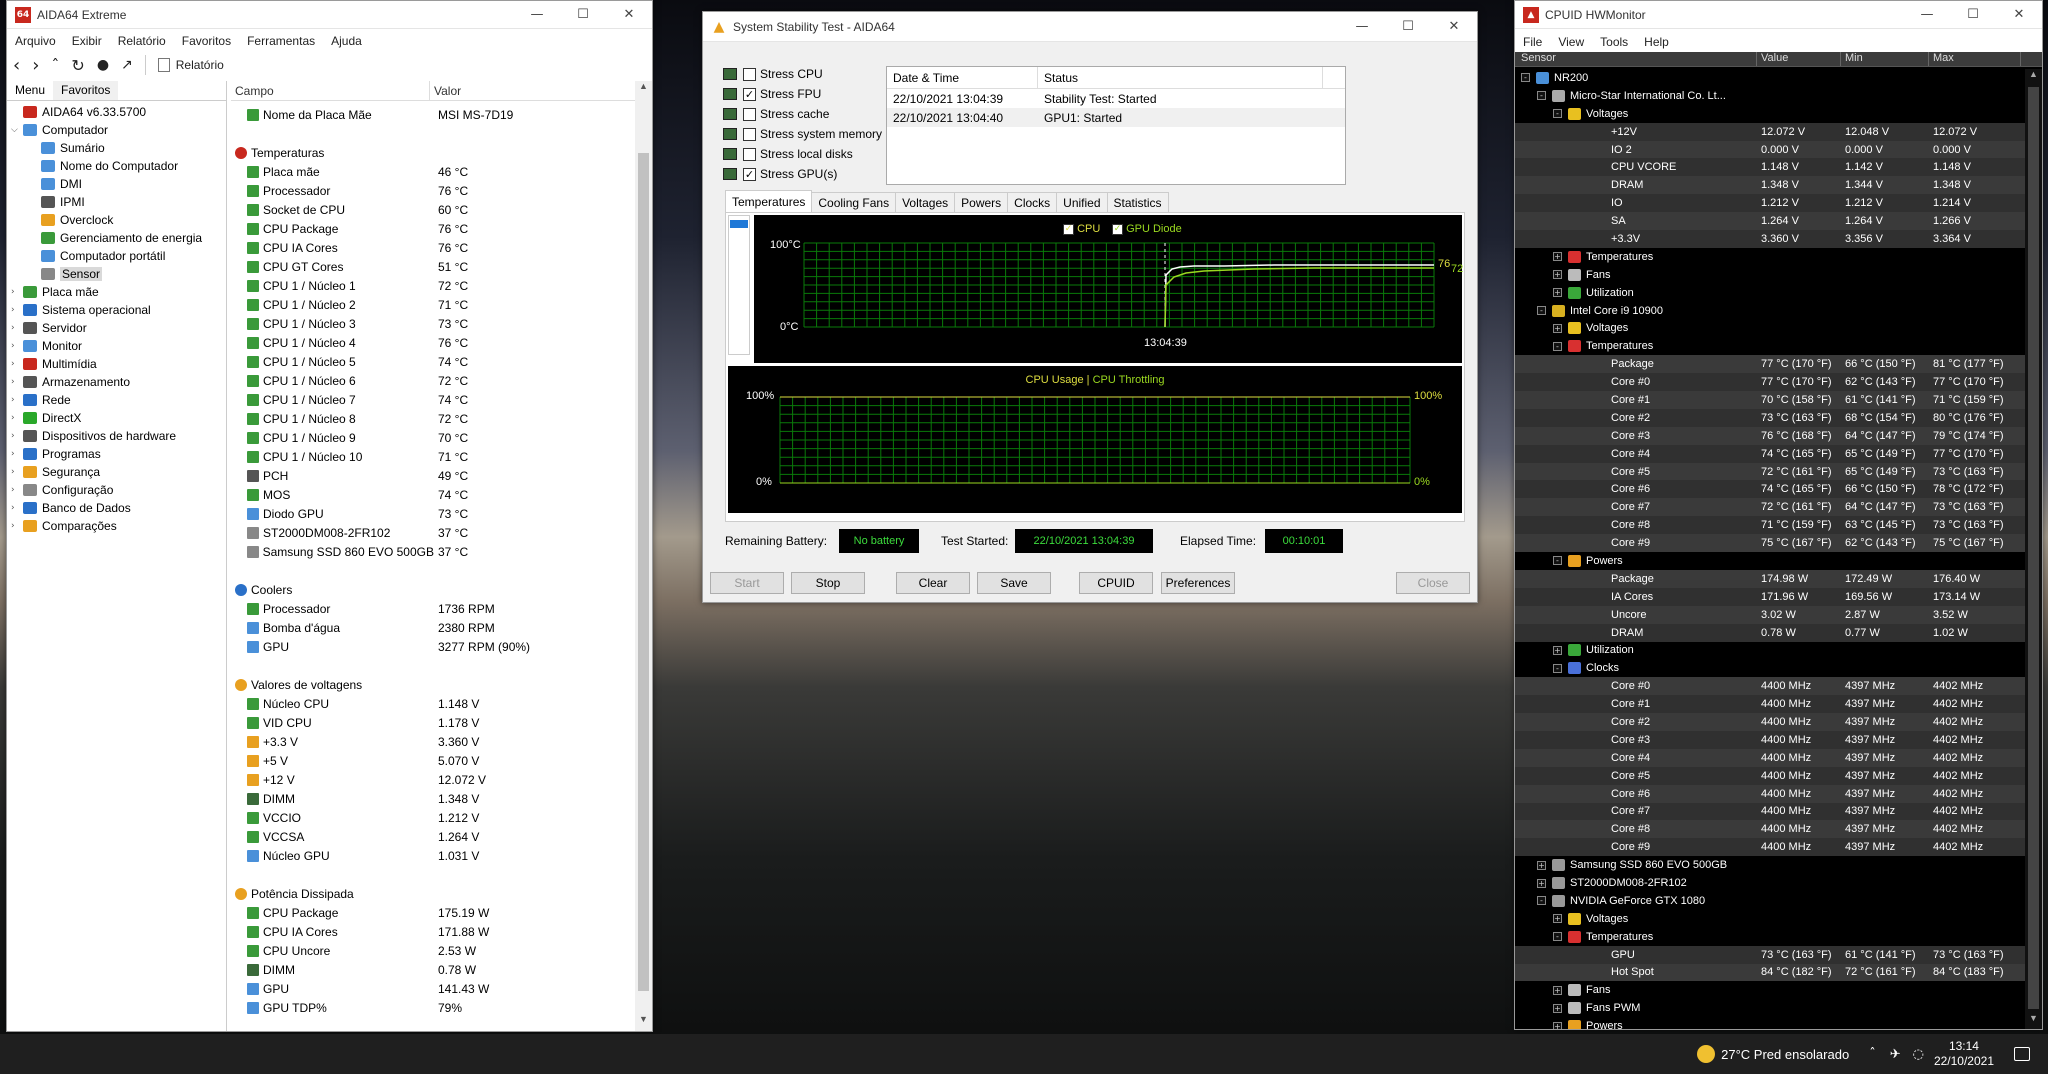 This screenshot has width=2048, height=1074. What do you see at coordinates (142, 41) in the screenshot?
I see `menu-item: Relatório` at bounding box center [142, 41].